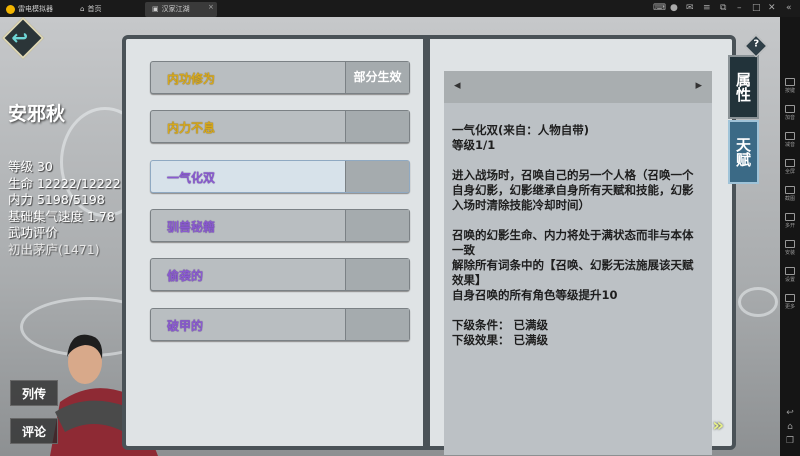 Image resolution: width=800 pixels, height=456 pixels. What do you see at coordinates (789, 8) in the screenshot?
I see `collapse-icon: «` at bounding box center [789, 8].